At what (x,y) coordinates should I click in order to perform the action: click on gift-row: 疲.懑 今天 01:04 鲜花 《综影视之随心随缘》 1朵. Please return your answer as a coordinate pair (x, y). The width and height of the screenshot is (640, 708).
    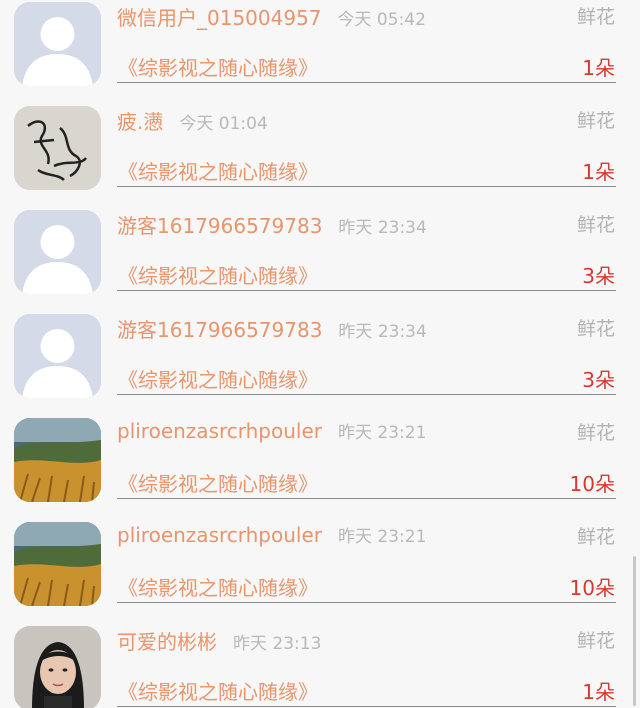
    Looking at the image, I should click on (320, 152).